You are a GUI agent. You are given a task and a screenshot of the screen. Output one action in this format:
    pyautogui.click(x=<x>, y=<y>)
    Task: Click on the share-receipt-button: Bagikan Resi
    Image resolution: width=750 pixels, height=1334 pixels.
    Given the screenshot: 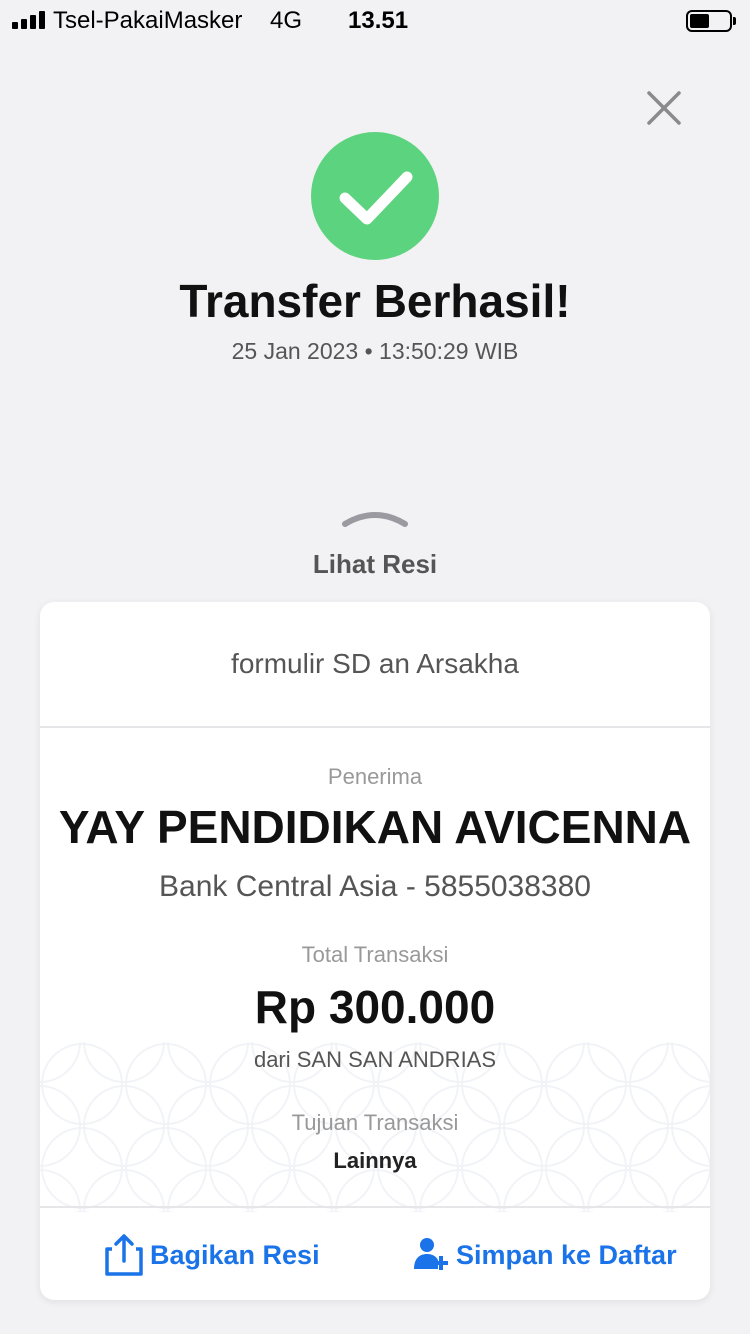 What is the action you would take?
    pyautogui.click(x=212, y=1255)
    